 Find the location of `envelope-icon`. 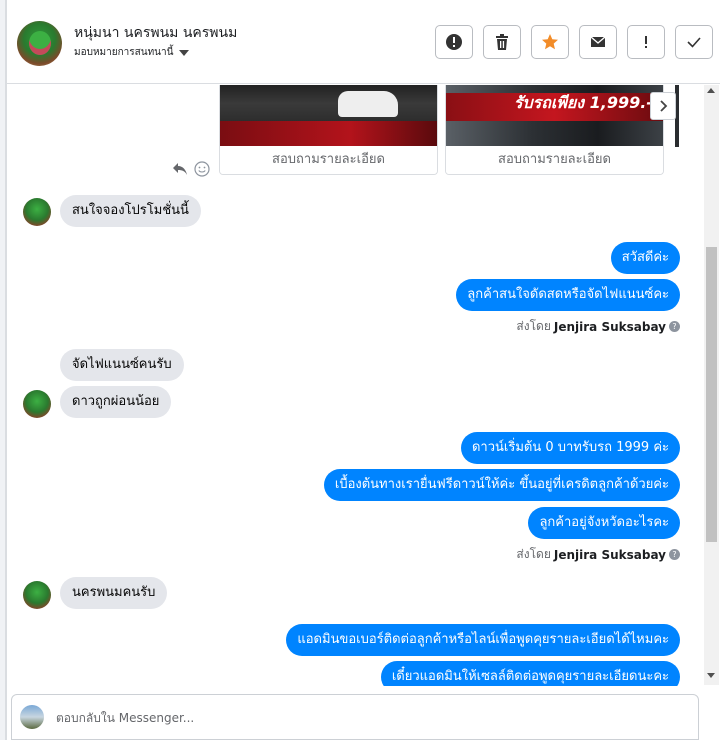

envelope-icon is located at coordinates (598, 41).